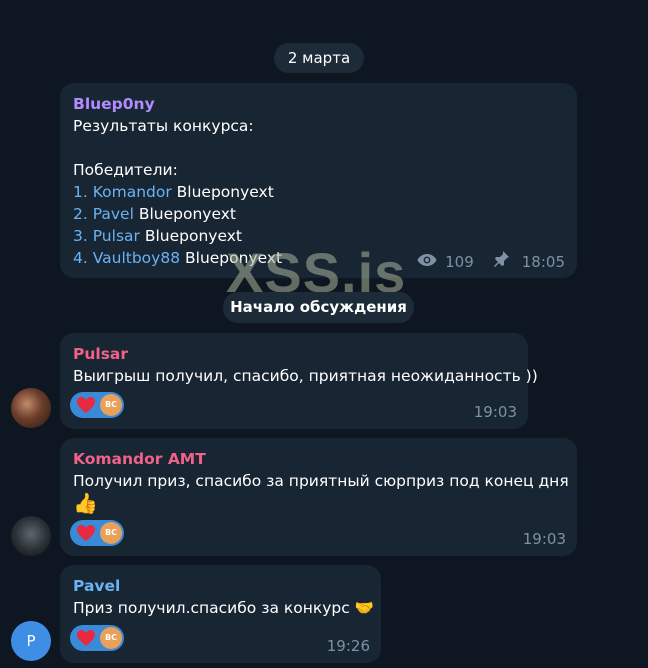 The image size is (648, 668). Describe the element at coordinates (132, 192) in the screenshot. I see `winner-link: Komandor` at that location.